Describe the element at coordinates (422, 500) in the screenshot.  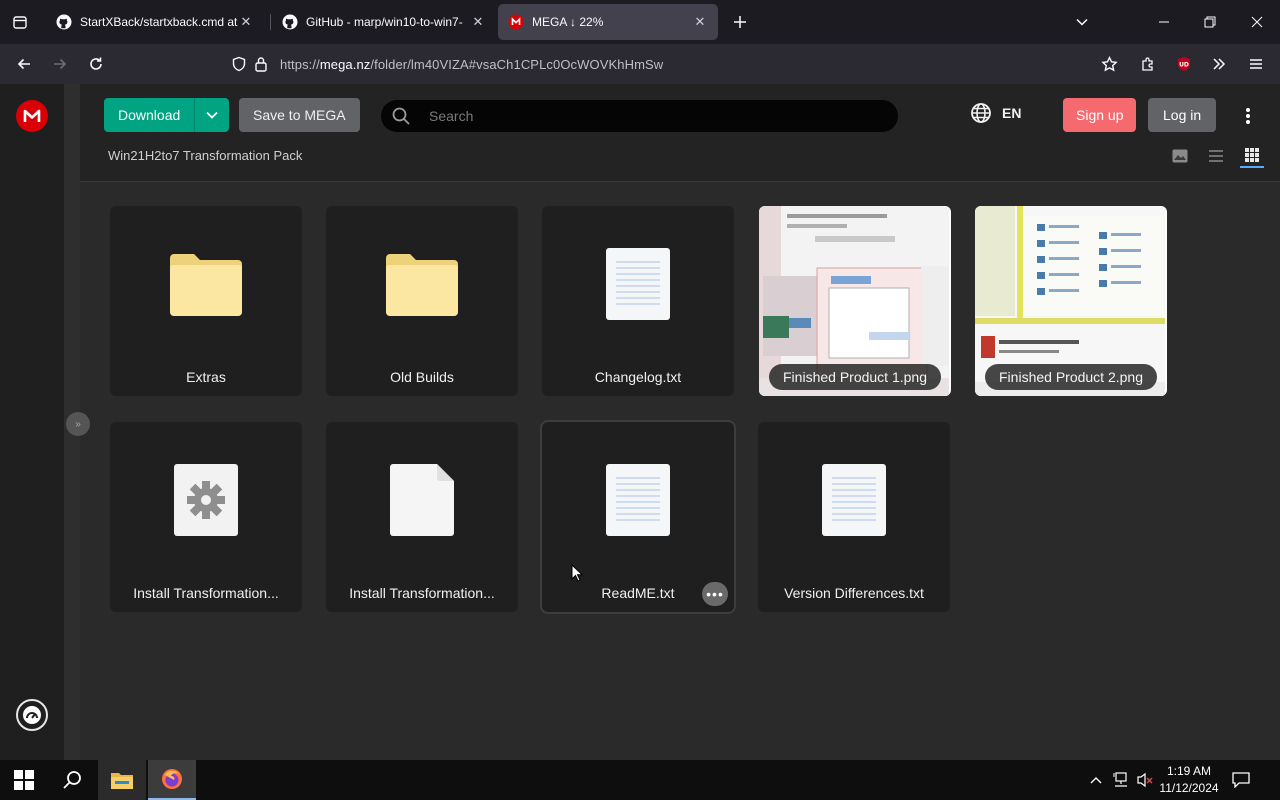
I see `generic-file-icon` at that location.